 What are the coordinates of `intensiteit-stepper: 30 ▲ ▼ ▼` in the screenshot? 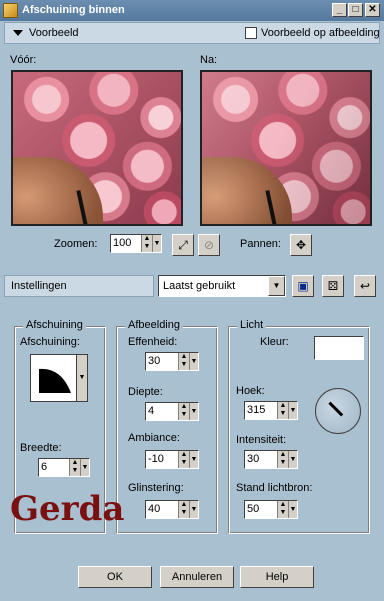 It's located at (271, 459).